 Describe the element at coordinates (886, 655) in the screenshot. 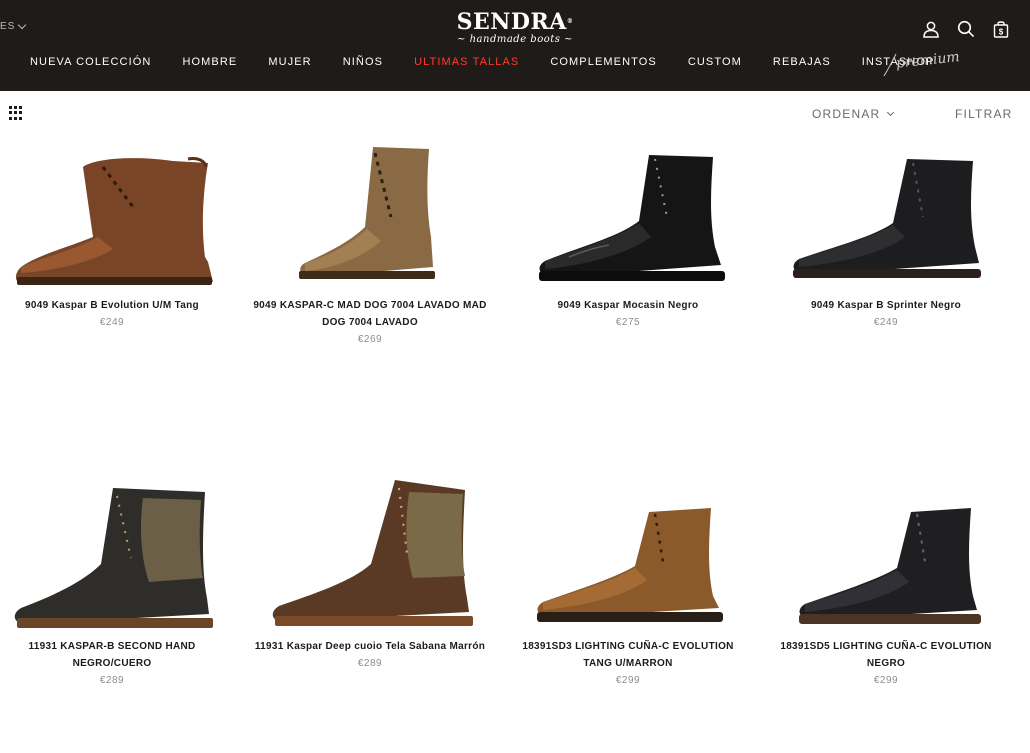

I see `product-name: 18391SD5 LIGHTING CUÑA-C EVOLUTION NEGRO` at that location.